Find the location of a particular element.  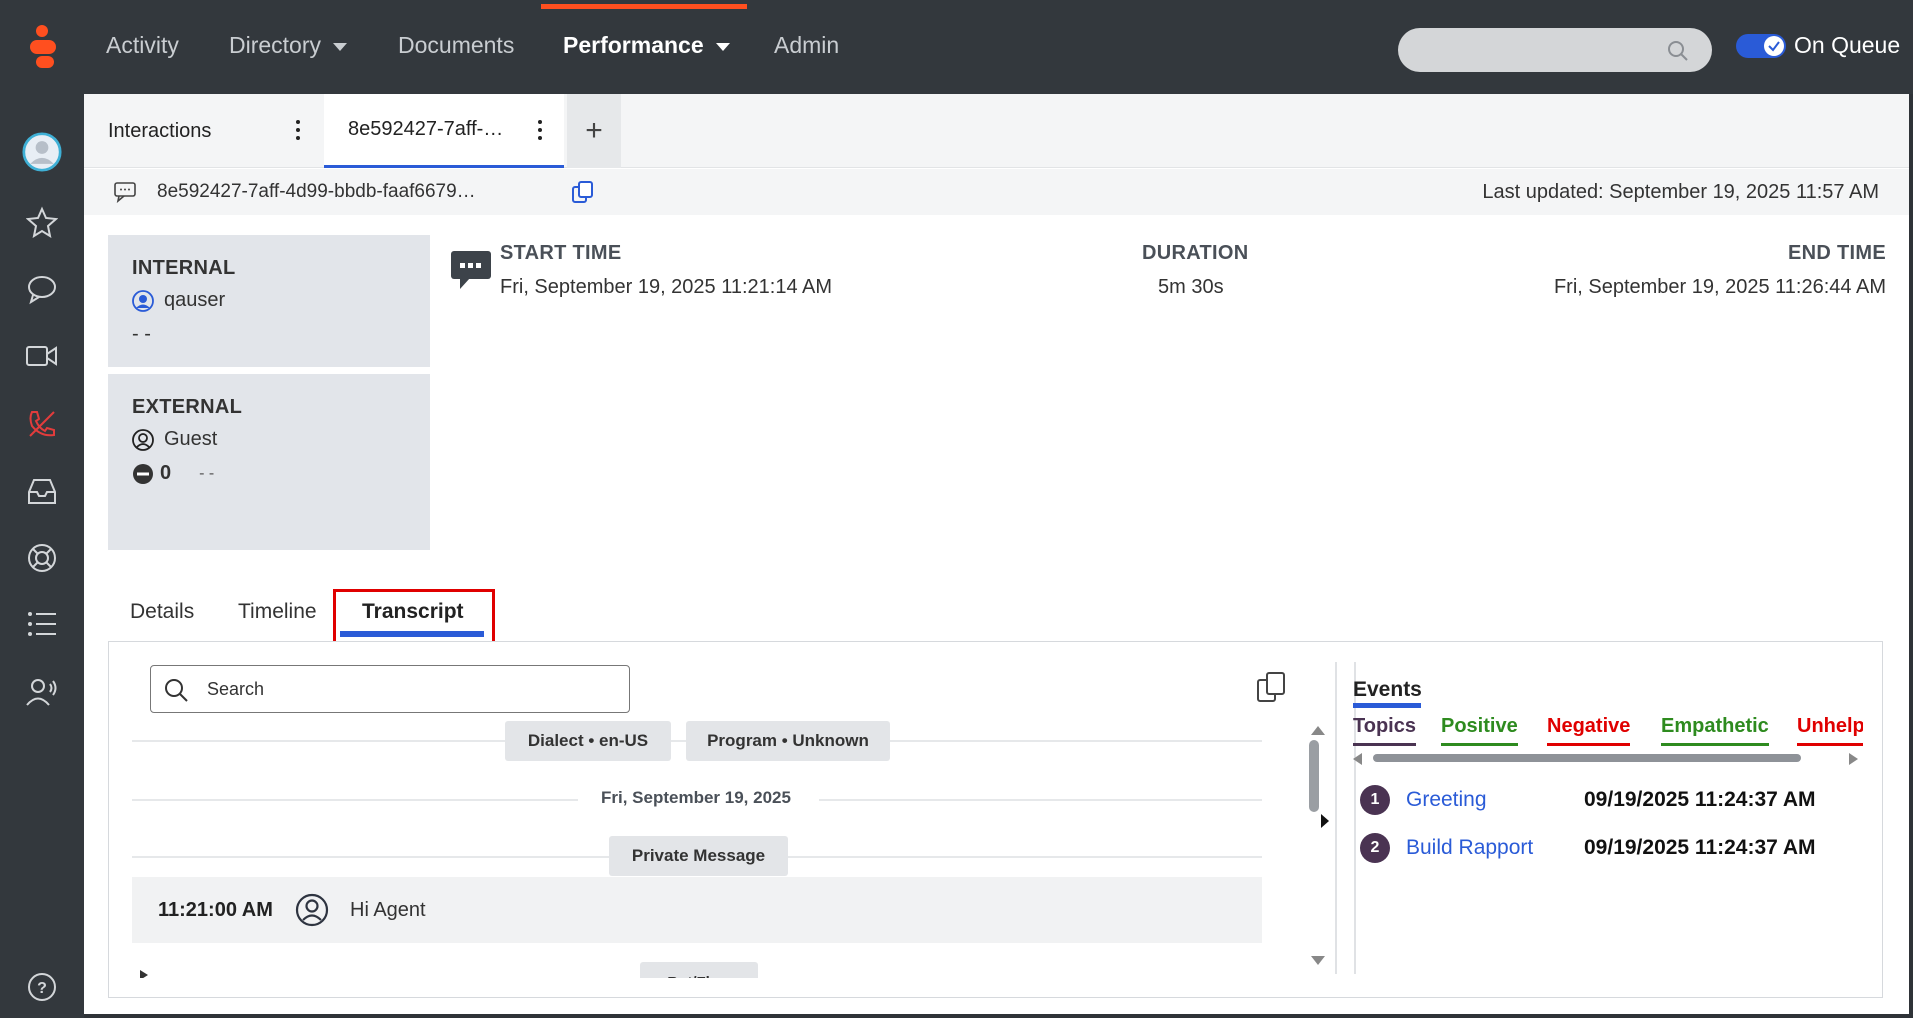

collapse-events-icon is located at coordinates (1325, 821).